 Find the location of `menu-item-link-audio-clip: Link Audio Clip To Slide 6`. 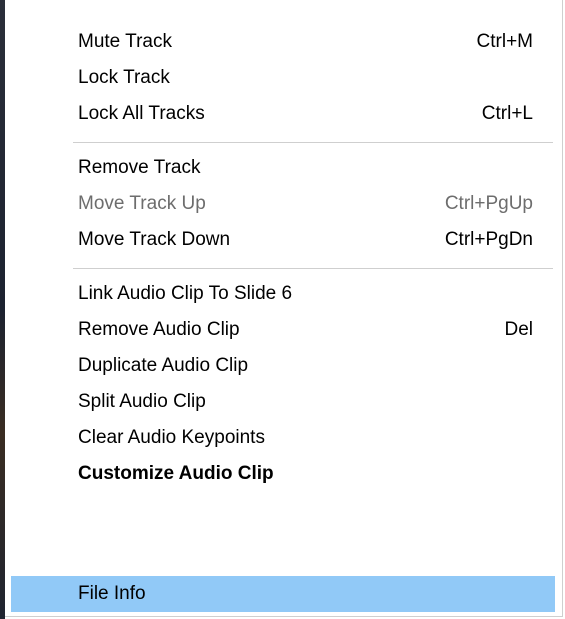

menu-item-link-audio-clip: Link Audio Clip To Slide 6 is located at coordinates (283, 294).